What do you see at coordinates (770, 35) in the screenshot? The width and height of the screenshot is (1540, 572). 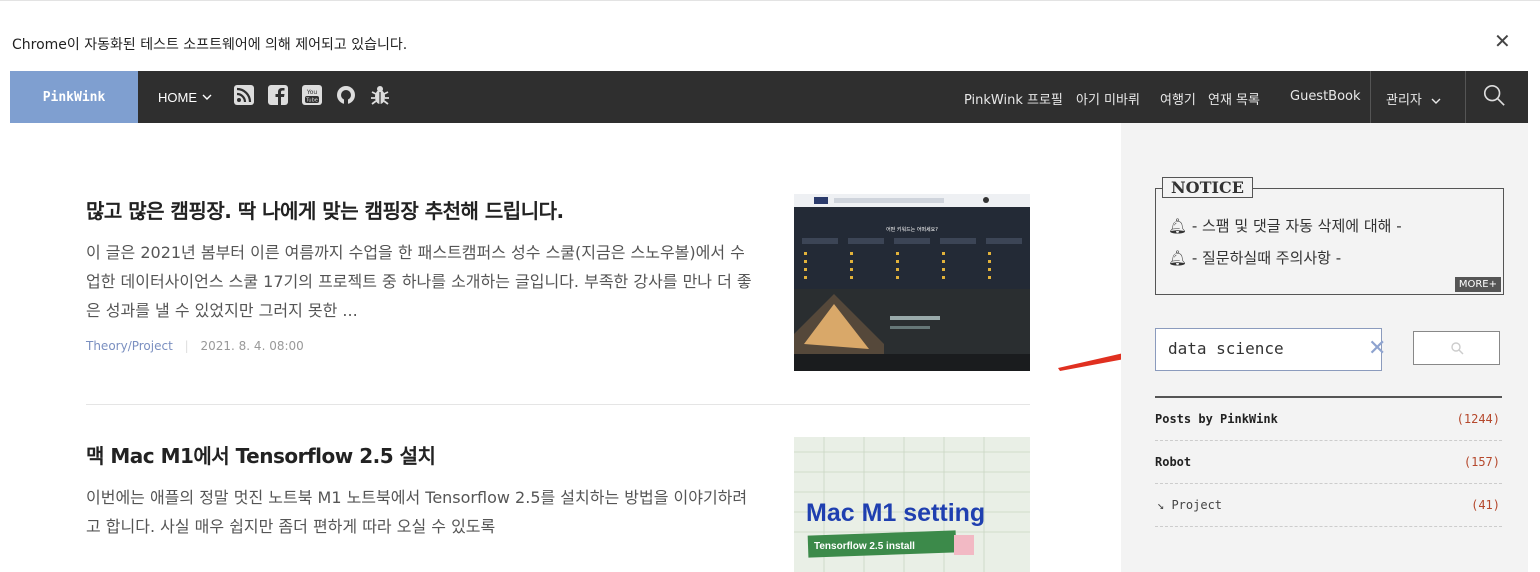 I see `automation-infobar: Chrome이 자동화된 테스트 소프트웨어에 의해 제어되고 있습니다. ✕` at bounding box center [770, 35].